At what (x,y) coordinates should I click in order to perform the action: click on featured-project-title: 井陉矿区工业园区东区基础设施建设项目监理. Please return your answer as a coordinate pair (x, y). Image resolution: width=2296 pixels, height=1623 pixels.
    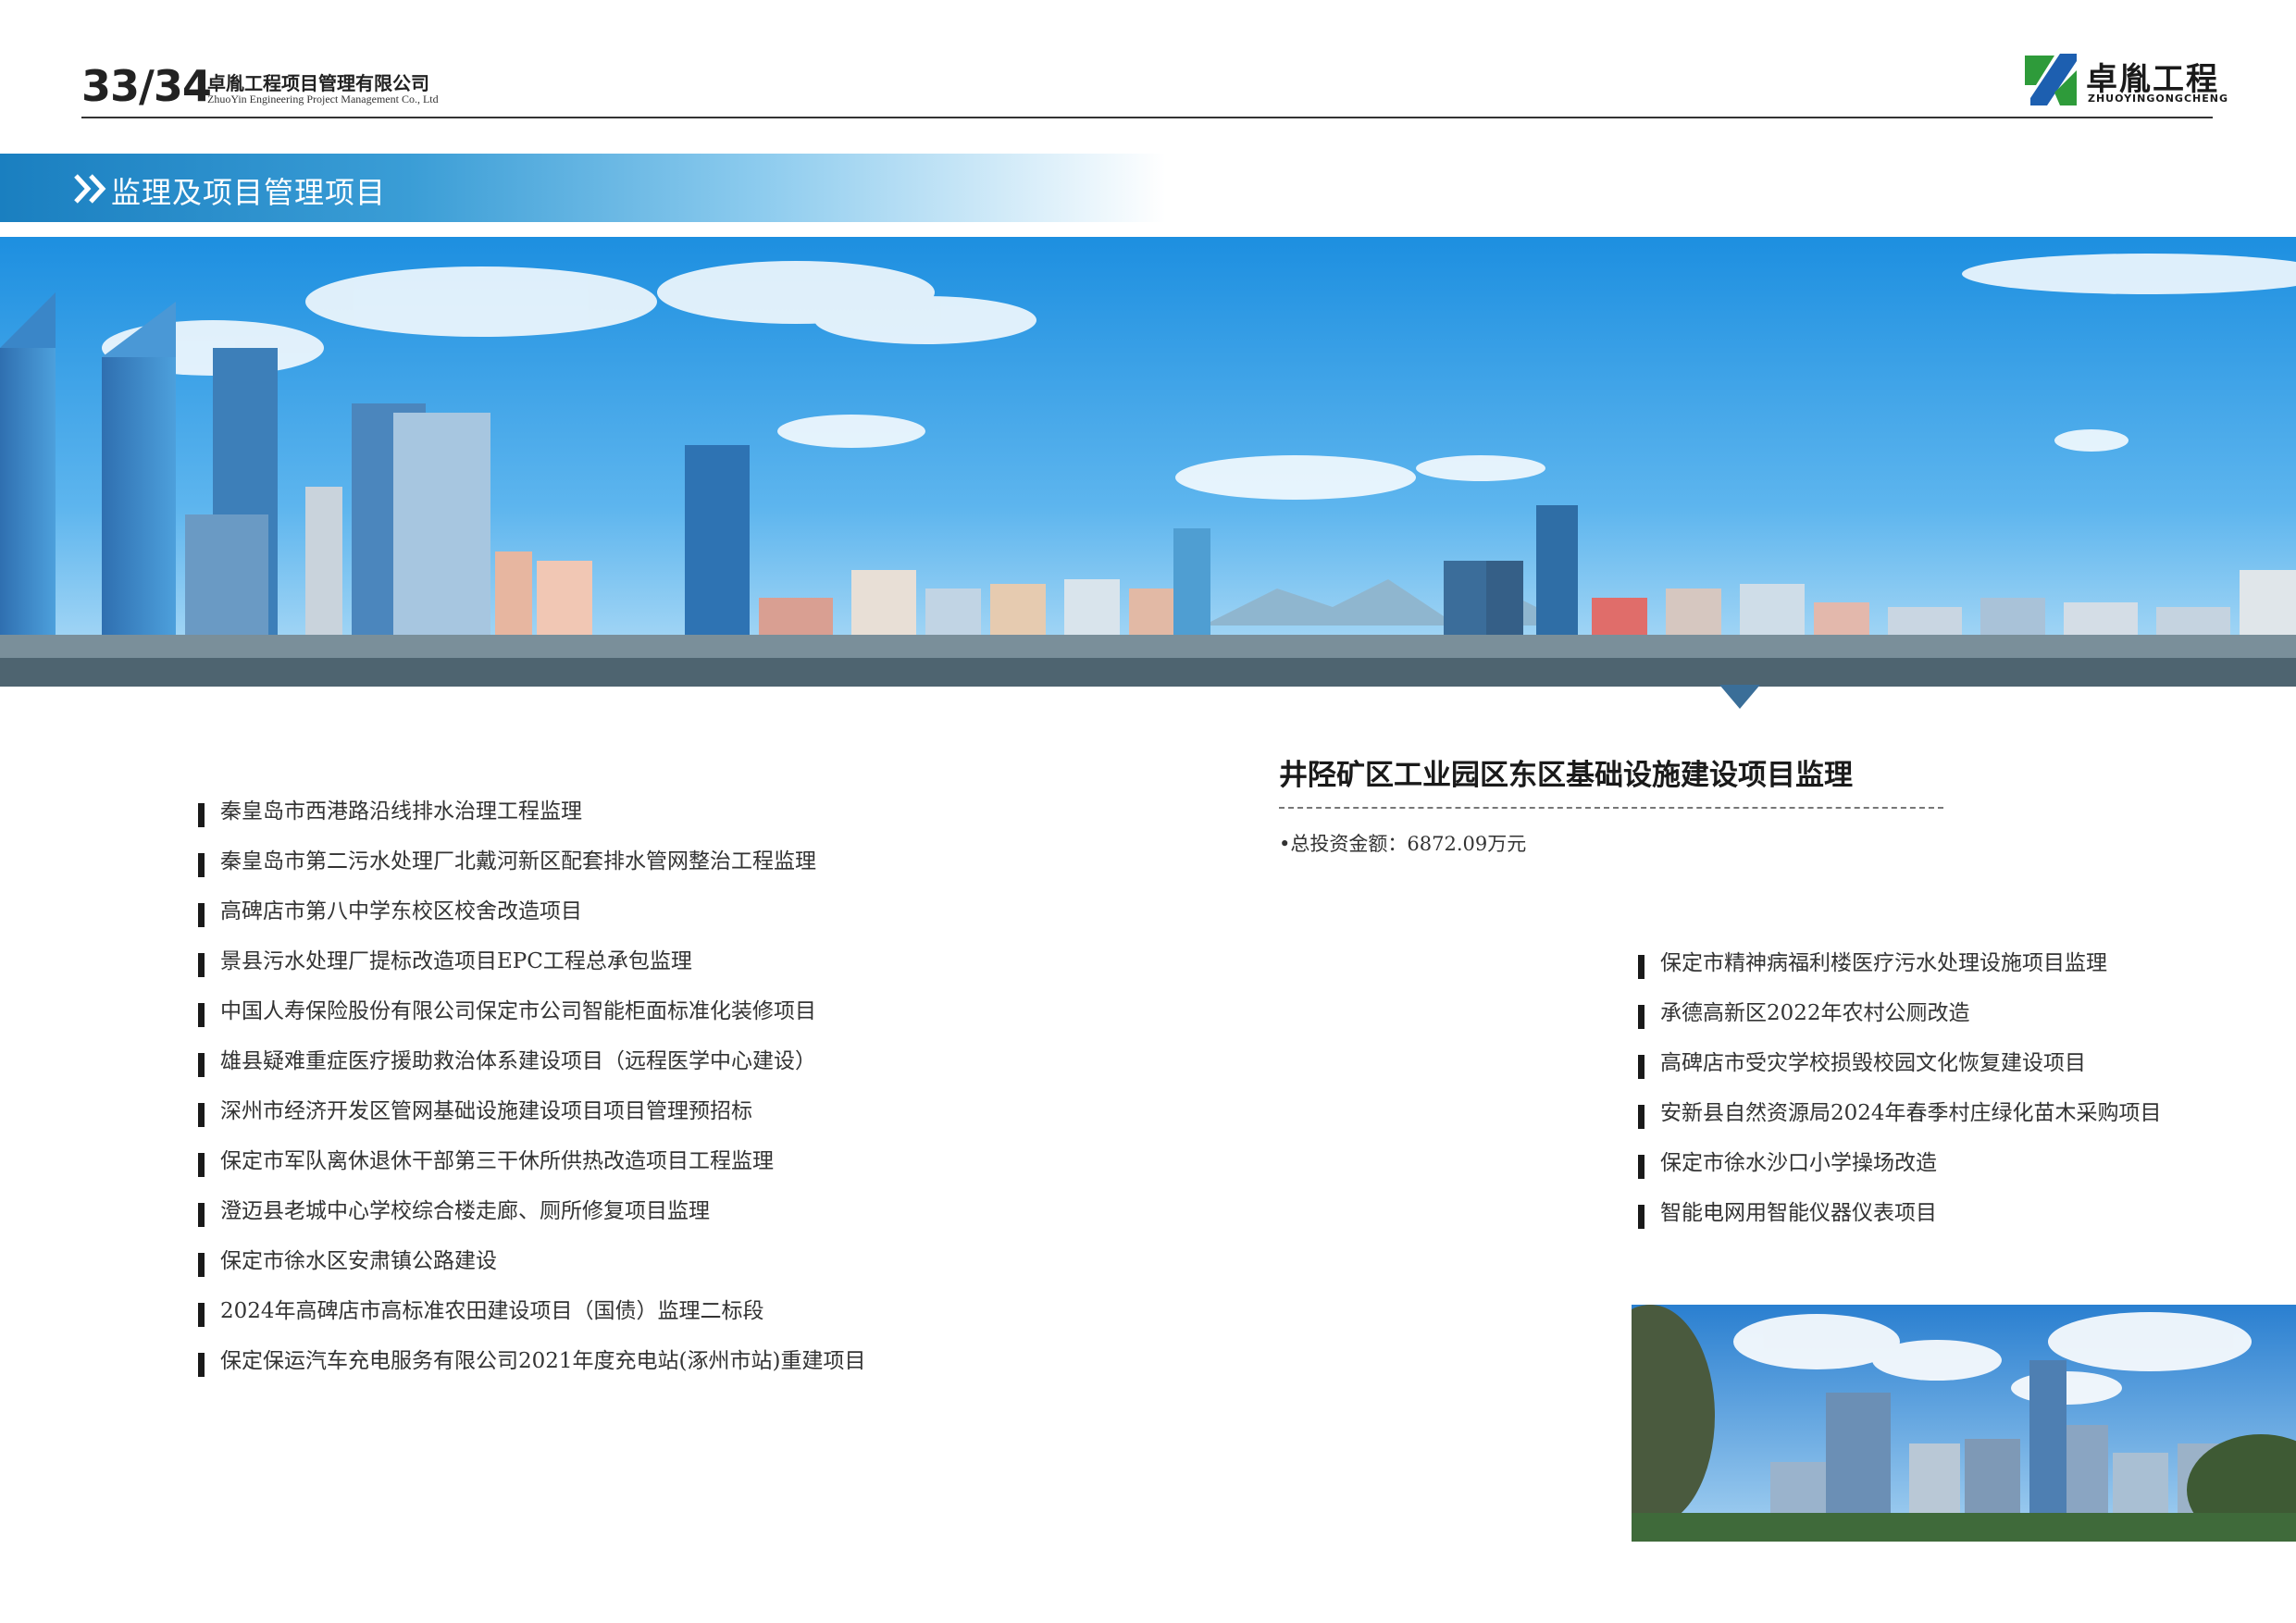
    Looking at the image, I should click on (1566, 775).